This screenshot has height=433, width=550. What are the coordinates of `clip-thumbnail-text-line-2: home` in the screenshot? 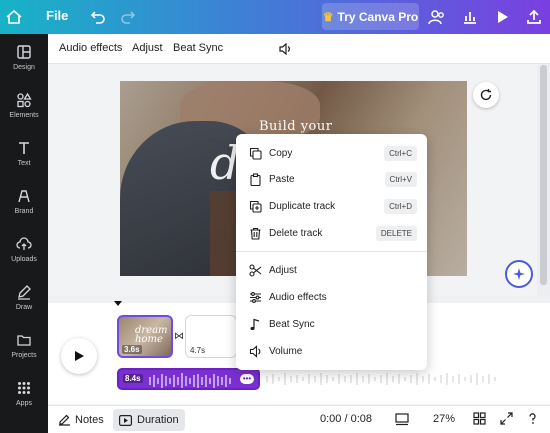 It's located at (149, 339).